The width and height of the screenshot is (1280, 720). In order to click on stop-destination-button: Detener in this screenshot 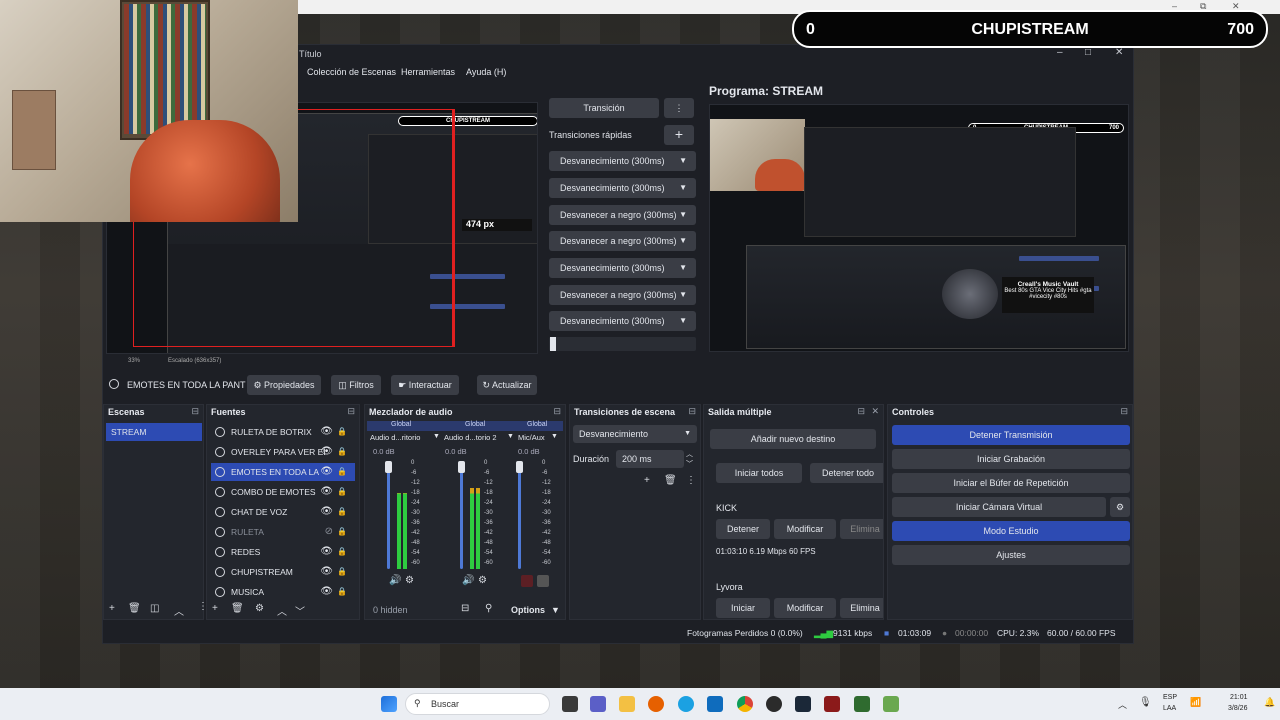, I will do `click(743, 529)`.